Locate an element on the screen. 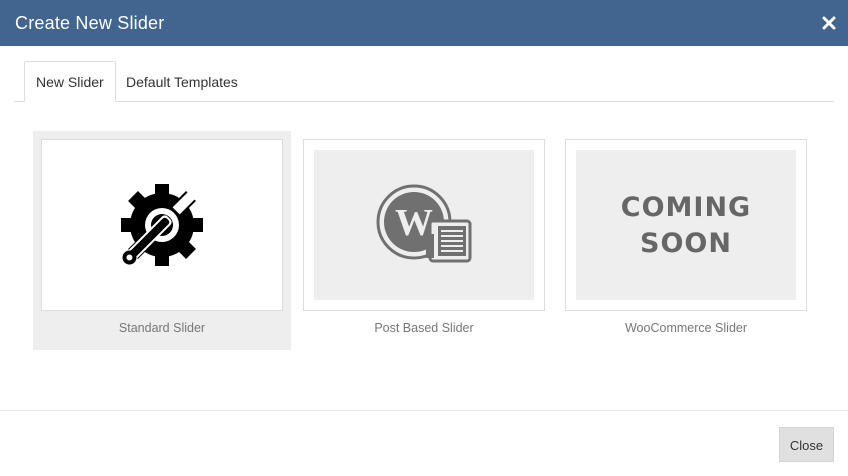  option-thumbnail is located at coordinates (162, 225).